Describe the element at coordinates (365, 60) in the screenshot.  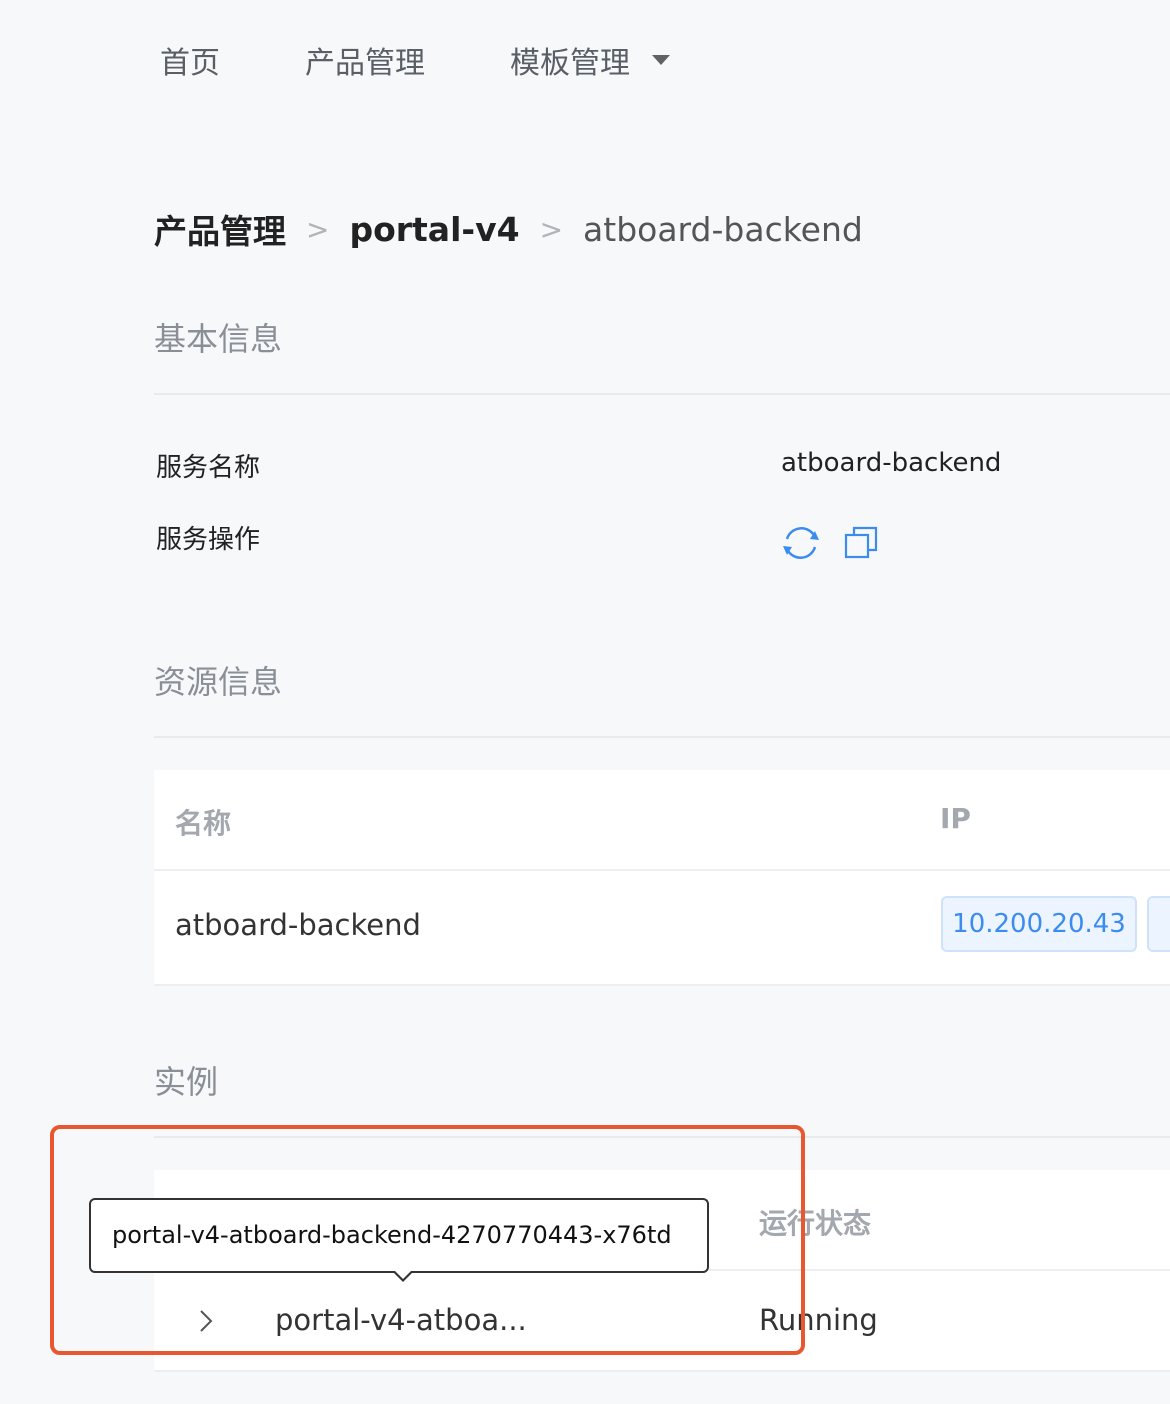
I see `nav-product-management: 产品管理` at that location.